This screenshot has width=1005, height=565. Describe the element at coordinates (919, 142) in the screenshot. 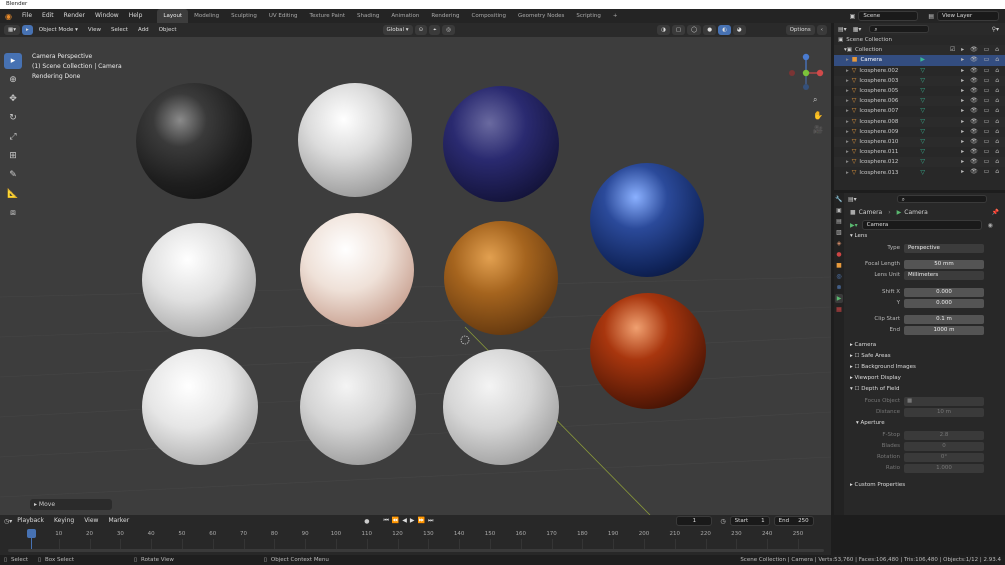

I see `outliner-item: ▸ ▽ Icosphere.010 ▽ ▸ 👁 ▭ ⌂` at that location.